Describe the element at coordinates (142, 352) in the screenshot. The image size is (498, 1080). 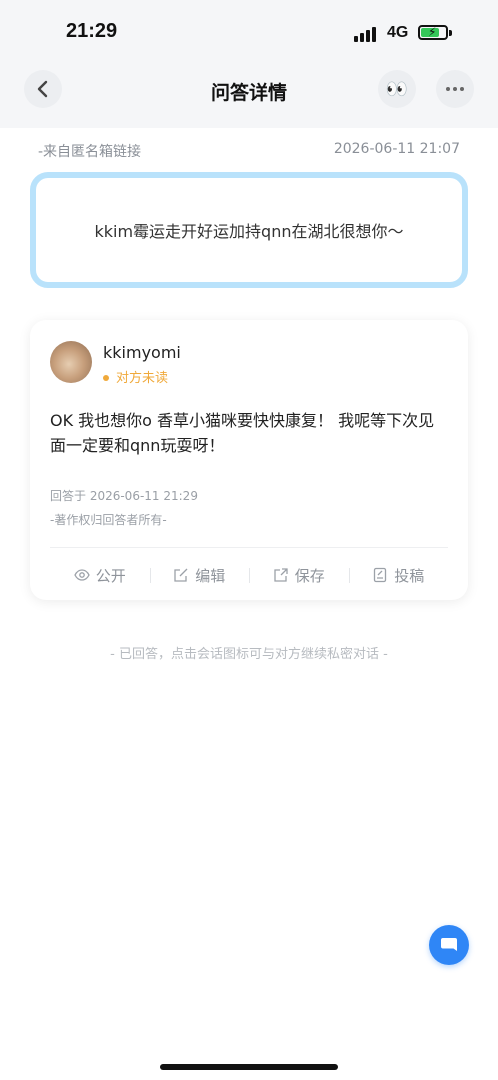
I see `answerer-username: kkimyomi` at that location.